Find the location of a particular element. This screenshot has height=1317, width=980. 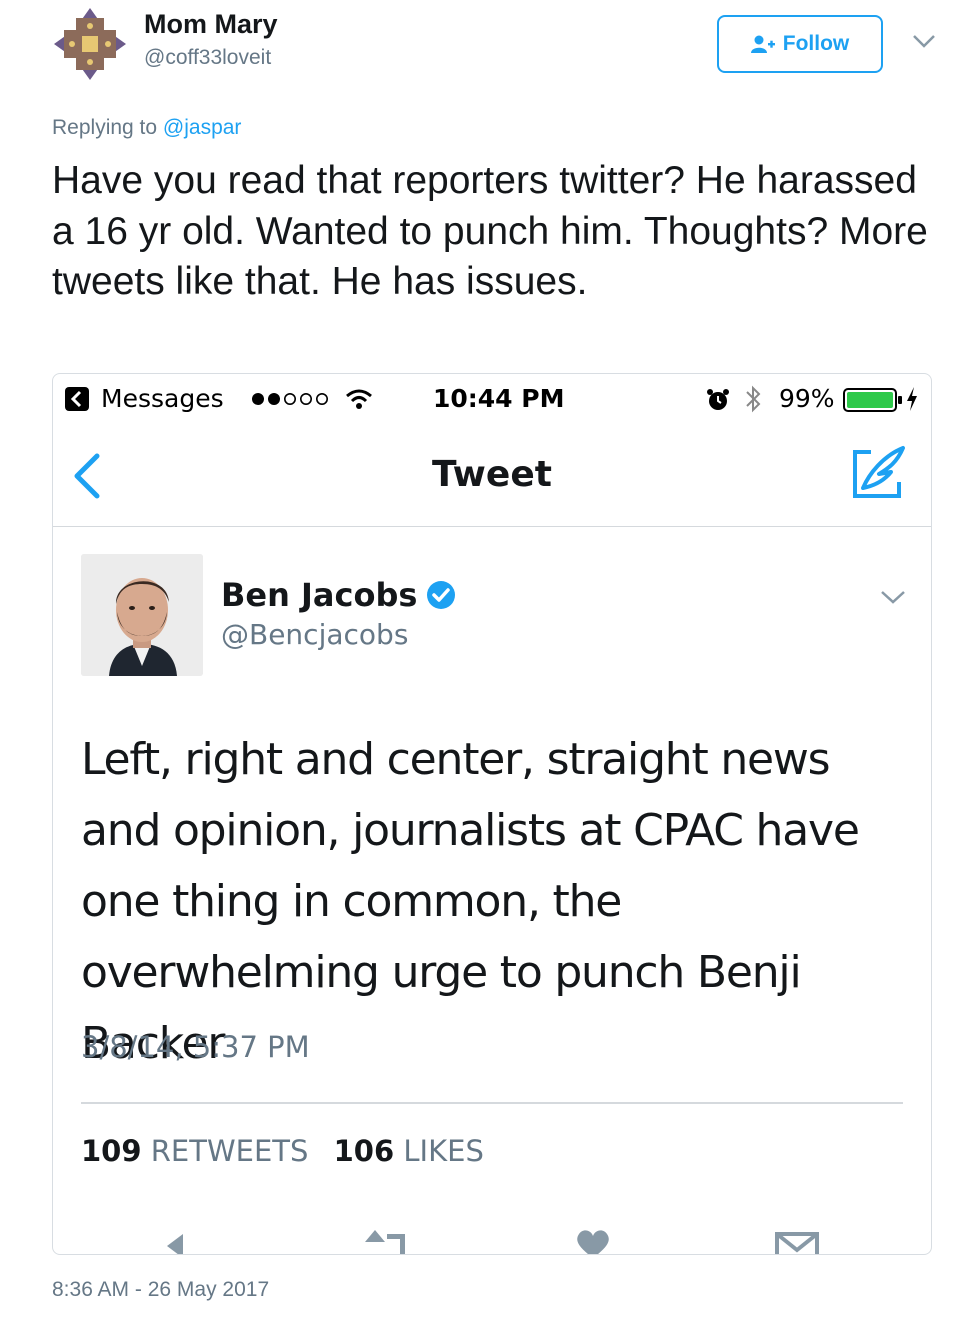

nav-bar: Tweet is located at coordinates (492, 476).